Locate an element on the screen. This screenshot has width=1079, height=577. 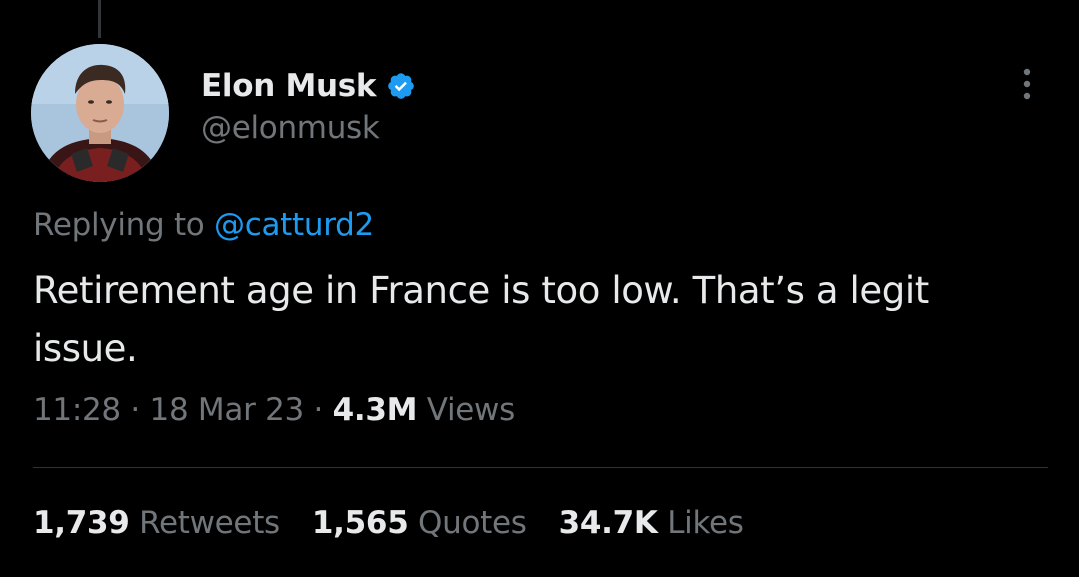
more-options-icon is located at coordinates (1027, 84).